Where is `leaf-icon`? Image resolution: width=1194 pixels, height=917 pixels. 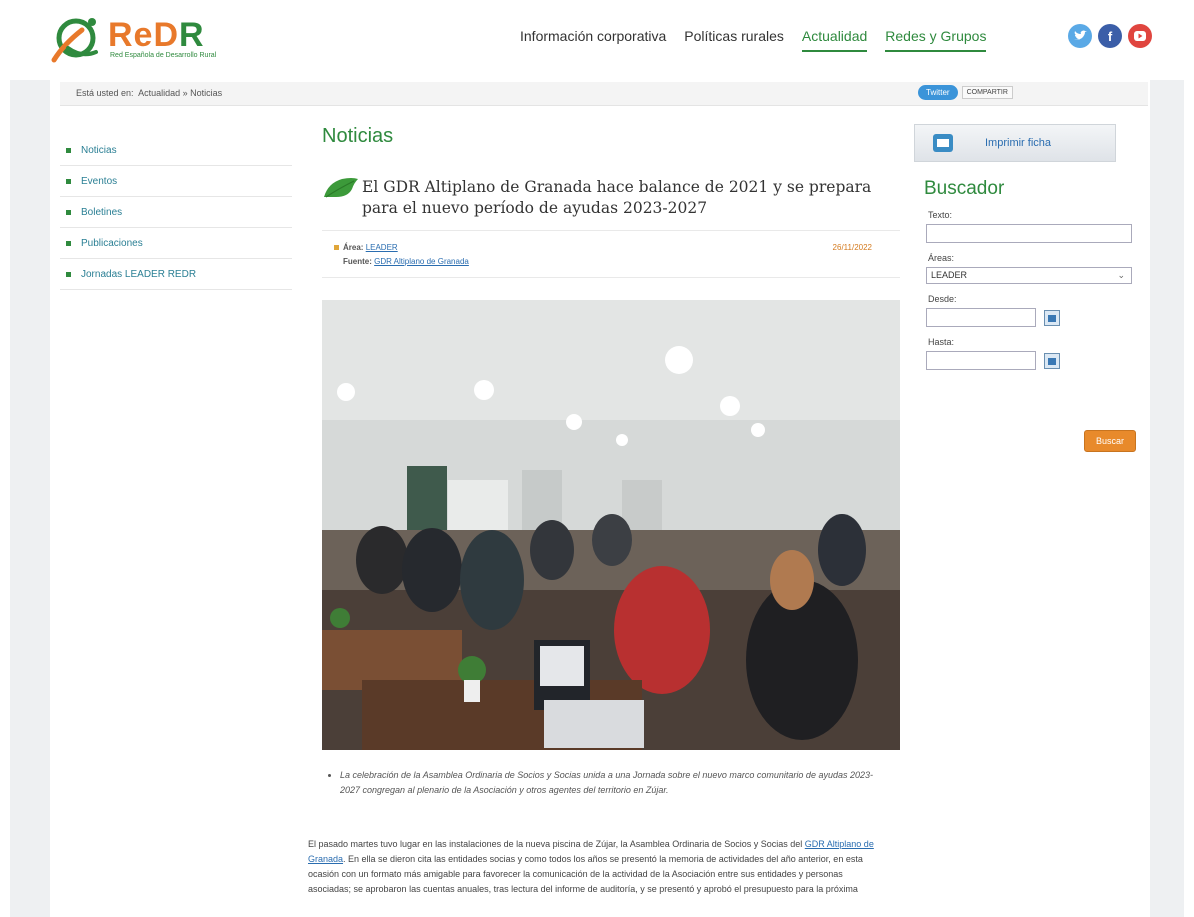 leaf-icon is located at coordinates (341, 188).